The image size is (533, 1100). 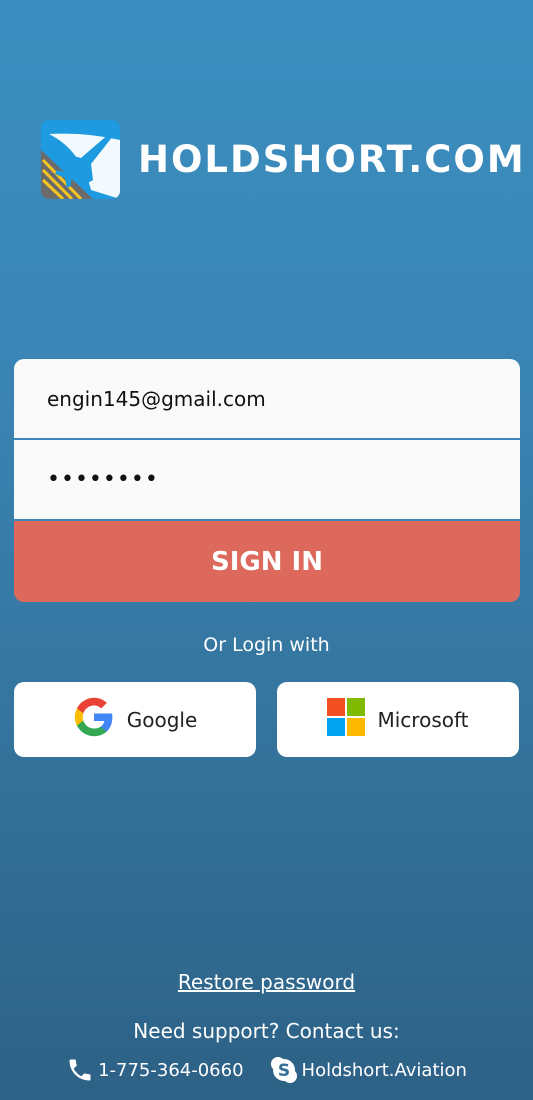 I want to click on phone-number: 1-775-364-0660, so click(x=171, y=1070).